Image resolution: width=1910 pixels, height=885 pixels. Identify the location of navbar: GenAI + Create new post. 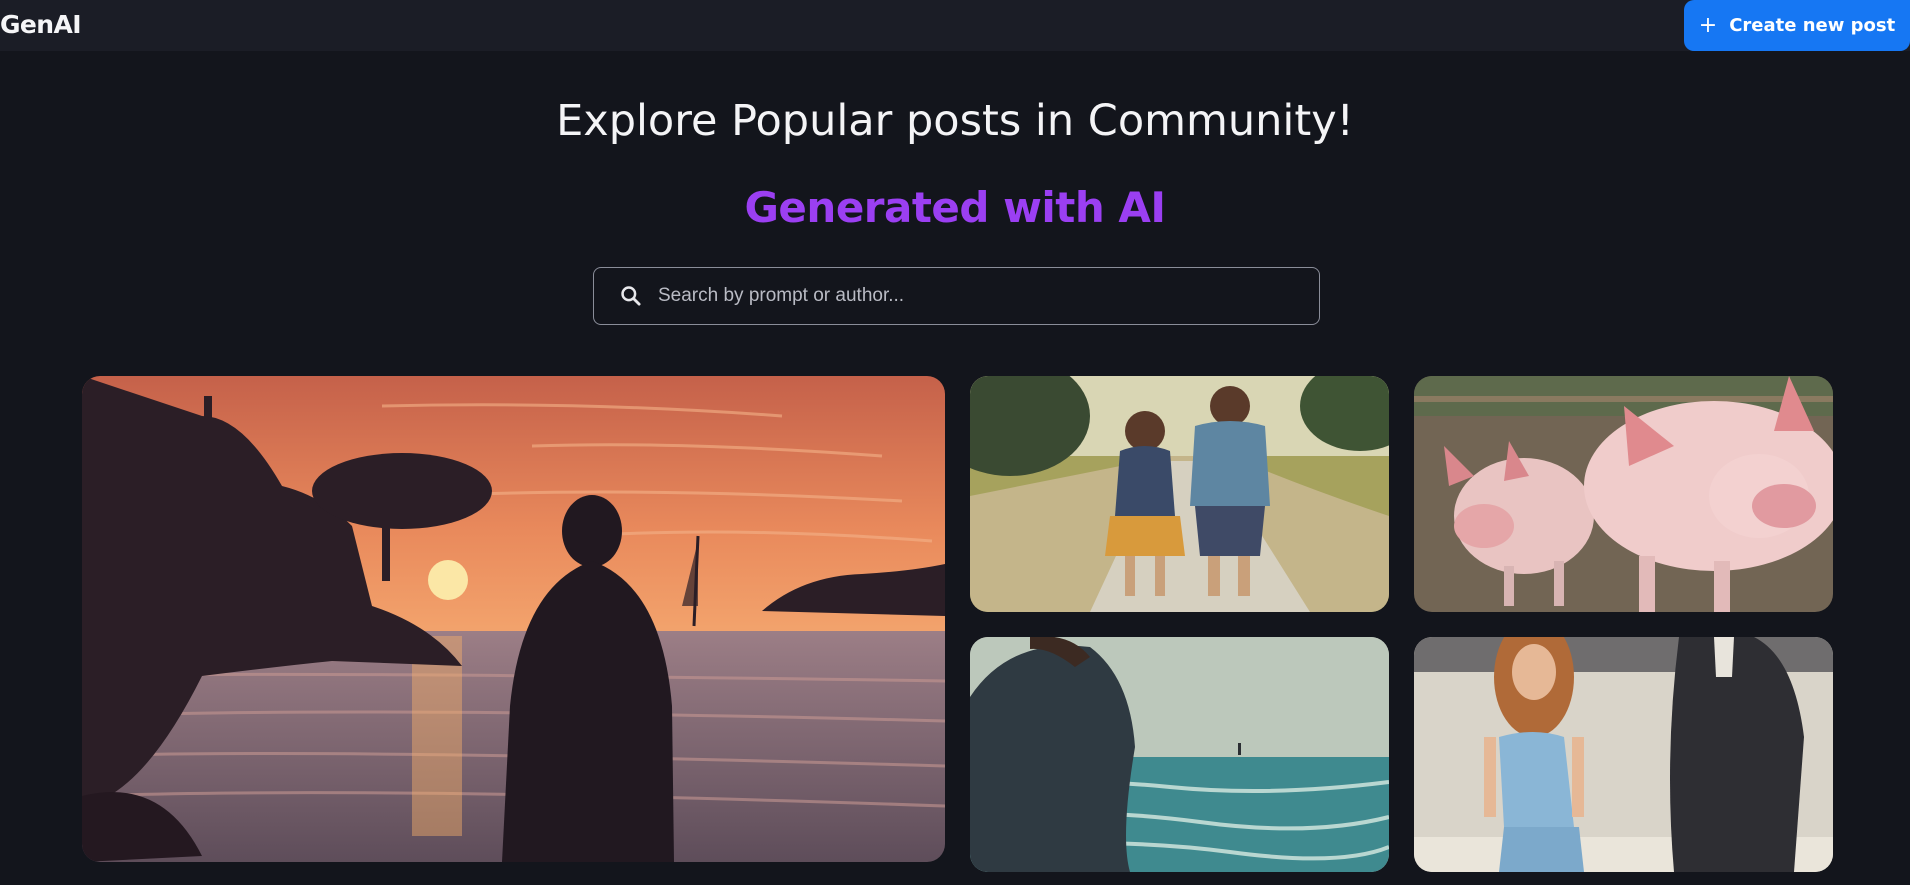
(955, 25).